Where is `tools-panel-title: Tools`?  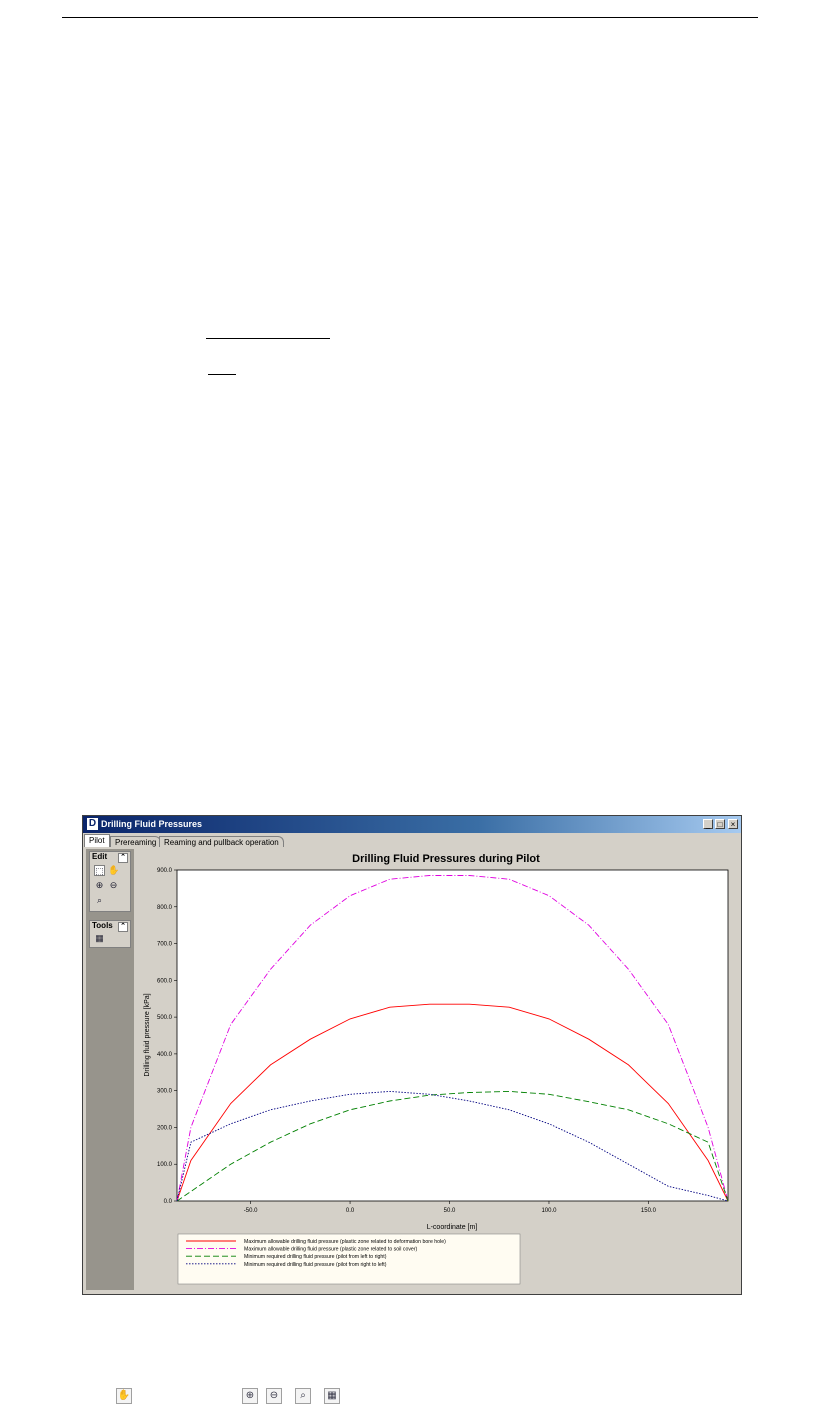 tools-panel-title: Tools is located at coordinates (102, 925).